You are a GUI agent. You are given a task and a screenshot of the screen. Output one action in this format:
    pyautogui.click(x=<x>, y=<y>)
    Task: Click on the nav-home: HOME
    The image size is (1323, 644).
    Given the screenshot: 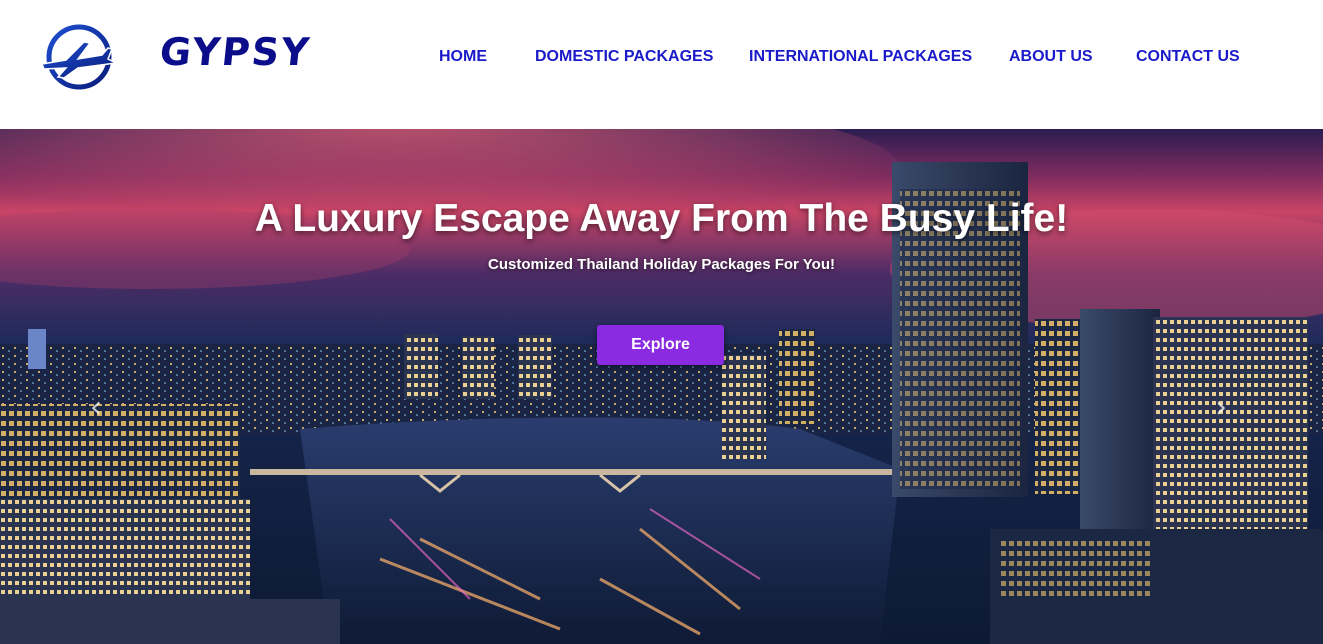 What is the action you would take?
    pyautogui.click(x=463, y=57)
    